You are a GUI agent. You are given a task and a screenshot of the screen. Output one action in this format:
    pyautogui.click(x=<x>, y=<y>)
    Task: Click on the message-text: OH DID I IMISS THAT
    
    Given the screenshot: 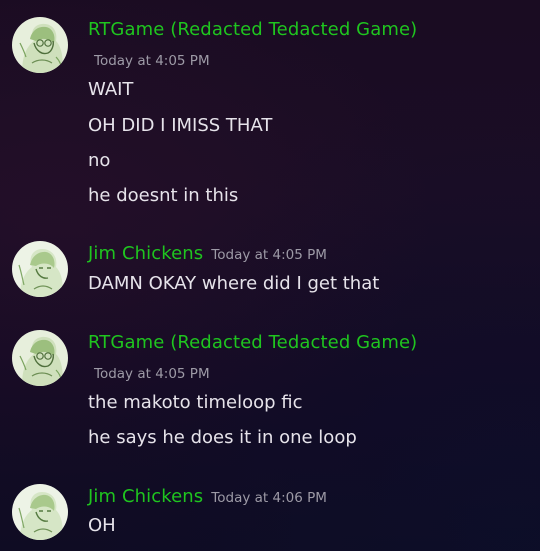 What is the action you would take?
    pyautogui.click(x=180, y=125)
    